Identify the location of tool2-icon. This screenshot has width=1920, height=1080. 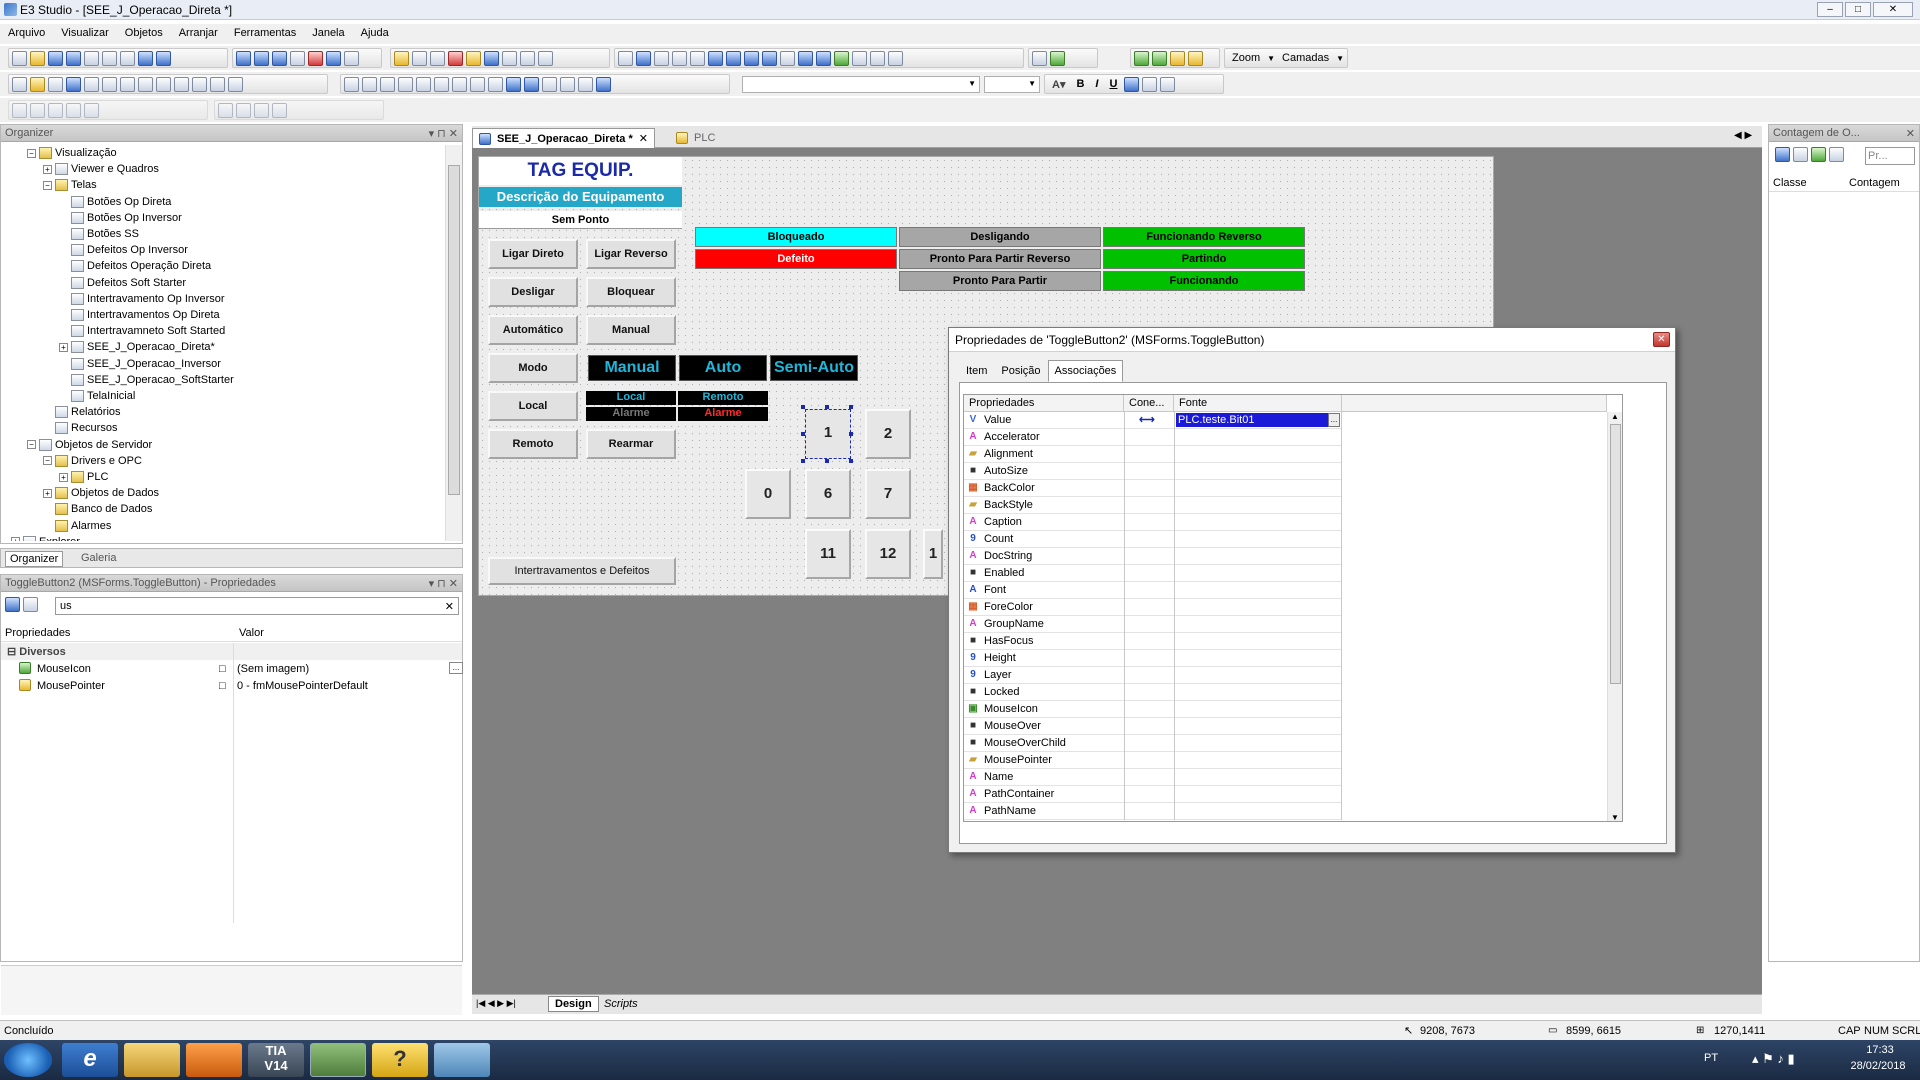
(437, 58).